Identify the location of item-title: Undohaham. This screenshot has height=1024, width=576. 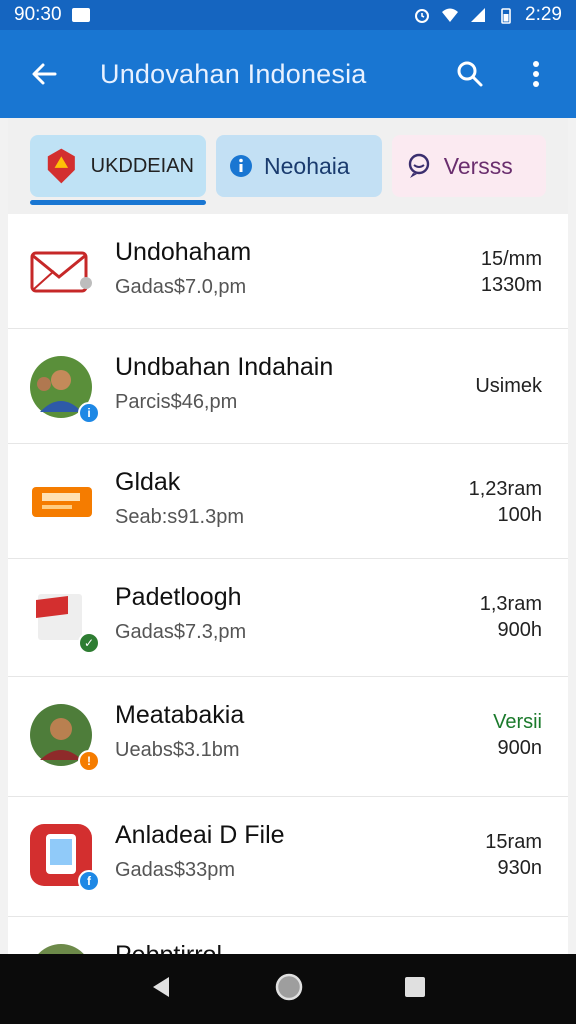
(183, 252).